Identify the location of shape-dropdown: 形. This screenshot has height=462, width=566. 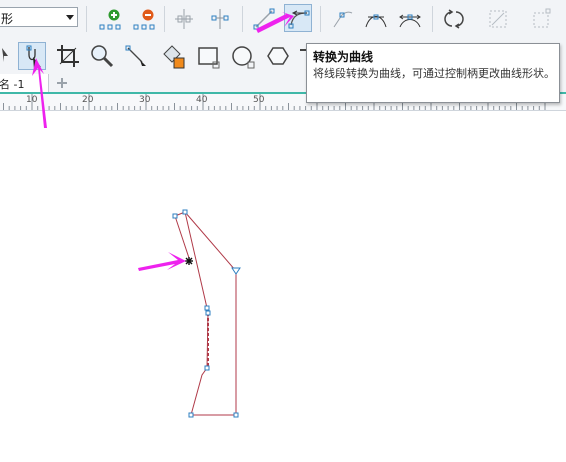
(39, 17).